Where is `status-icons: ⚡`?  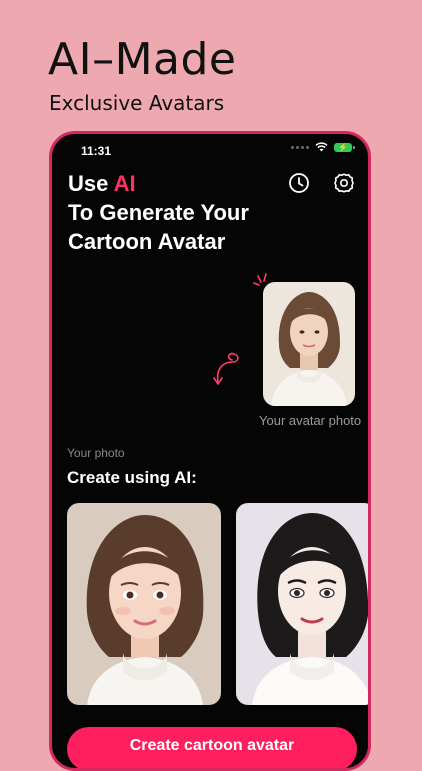 status-icons: ⚡ is located at coordinates (323, 147).